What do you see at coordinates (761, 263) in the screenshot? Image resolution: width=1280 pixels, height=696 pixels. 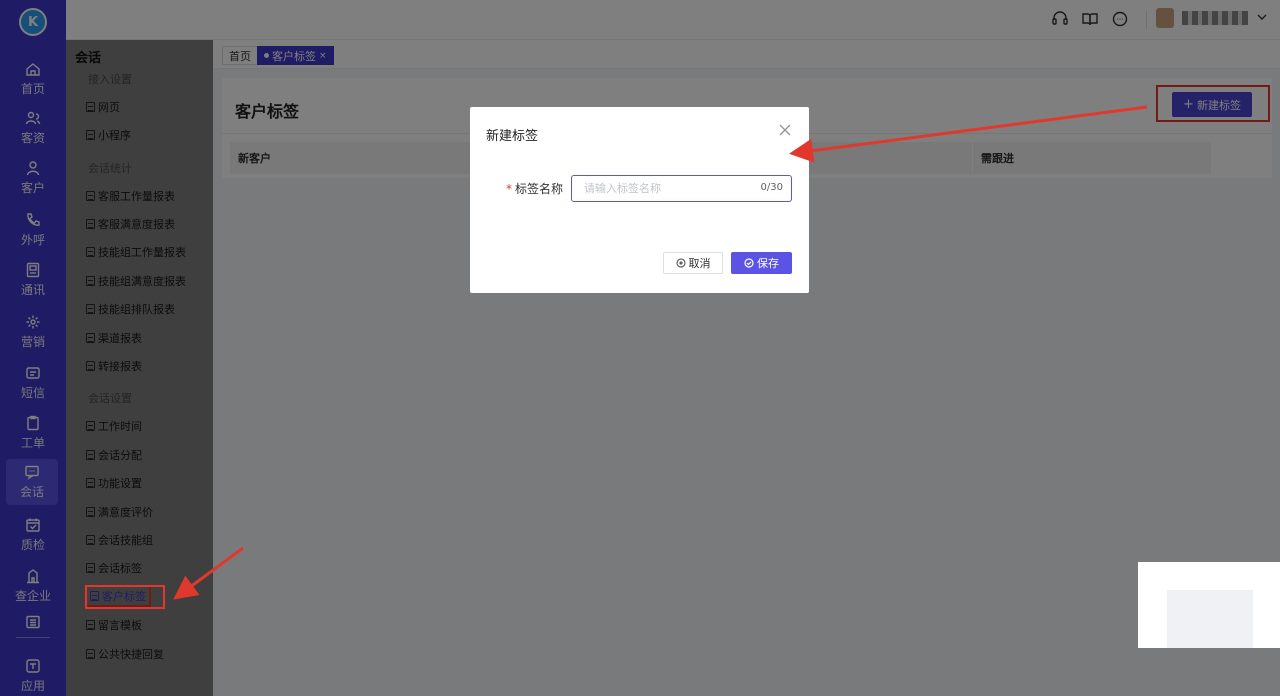 I see `save-button: 保存` at bounding box center [761, 263].